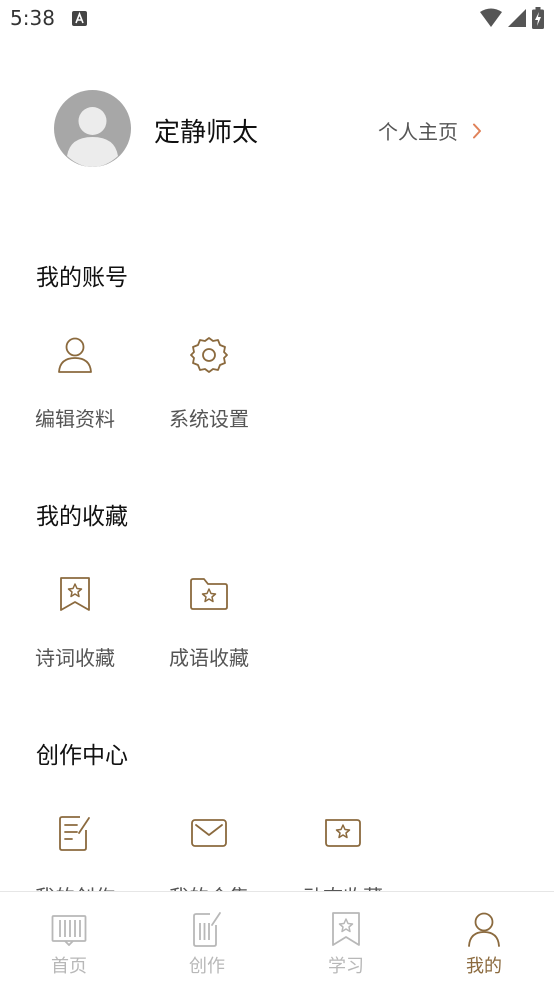  What do you see at coordinates (82, 278) in the screenshot?
I see `section-title-account: 我的账号` at bounding box center [82, 278].